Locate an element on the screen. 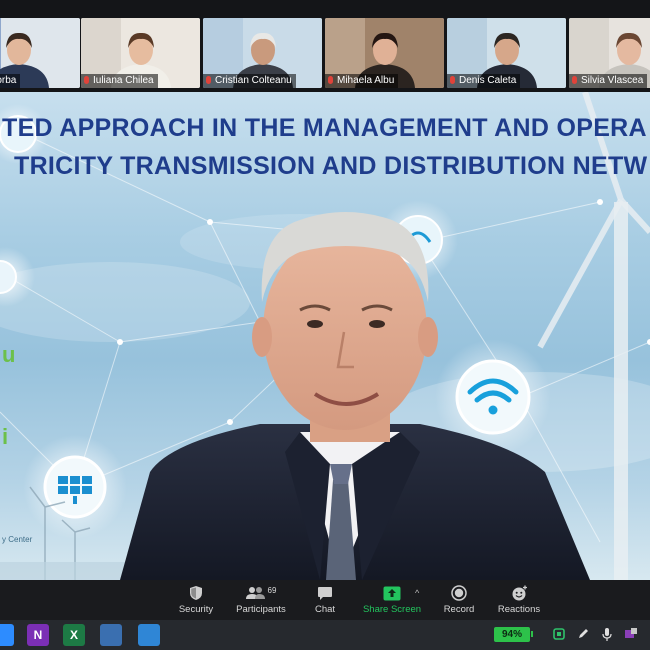 The width and height of the screenshot is (650, 650). participant-tile: L. Csorba is located at coordinates (40, 53).